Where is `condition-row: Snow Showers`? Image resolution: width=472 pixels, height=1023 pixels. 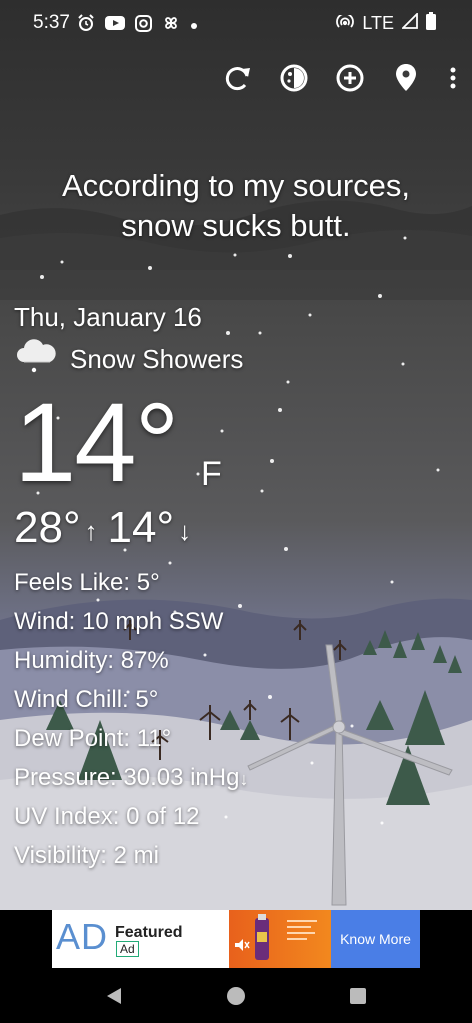 condition-row: Snow Showers is located at coordinates (128, 359).